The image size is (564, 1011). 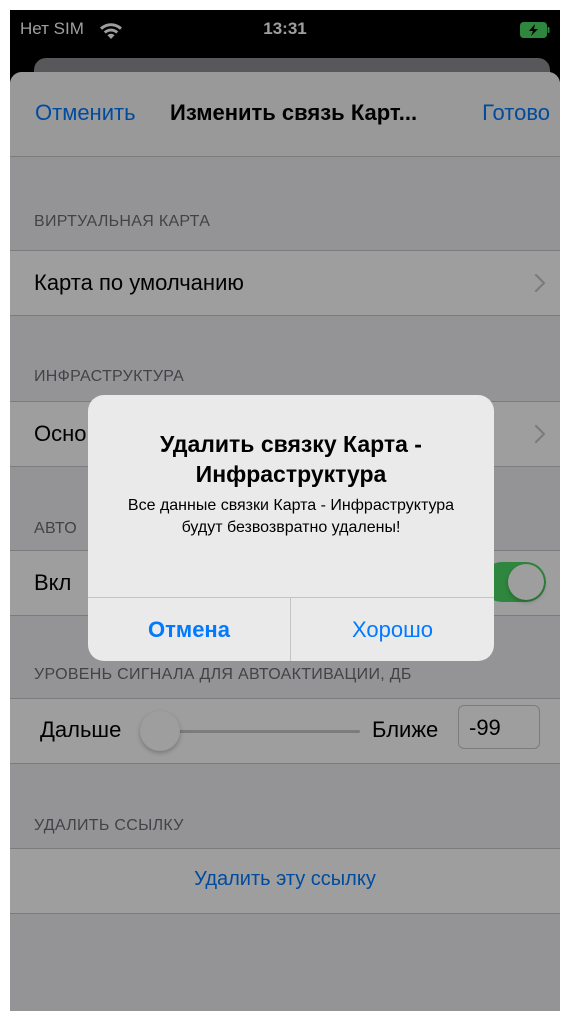 What do you see at coordinates (189, 629) in the screenshot?
I see `alert-cancel-button: Отмена` at bounding box center [189, 629].